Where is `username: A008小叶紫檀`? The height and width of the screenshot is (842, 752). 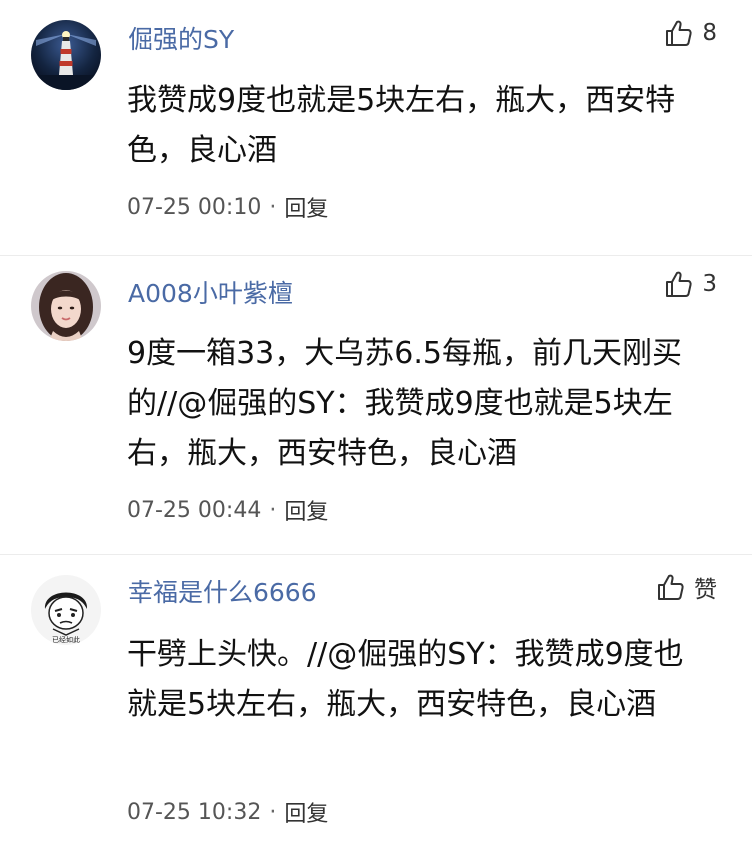 username: A008小叶紫檀 is located at coordinates (210, 292).